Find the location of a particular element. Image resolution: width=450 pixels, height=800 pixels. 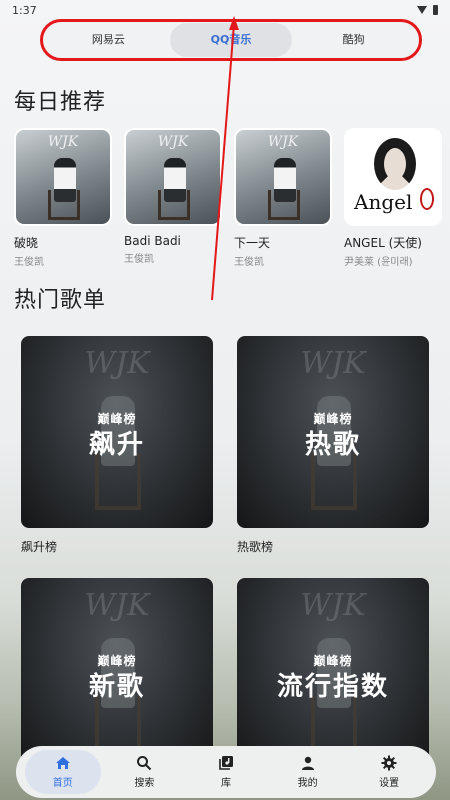

song-card: WJK 破晓 王俊凯 is located at coordinates (63, 198).